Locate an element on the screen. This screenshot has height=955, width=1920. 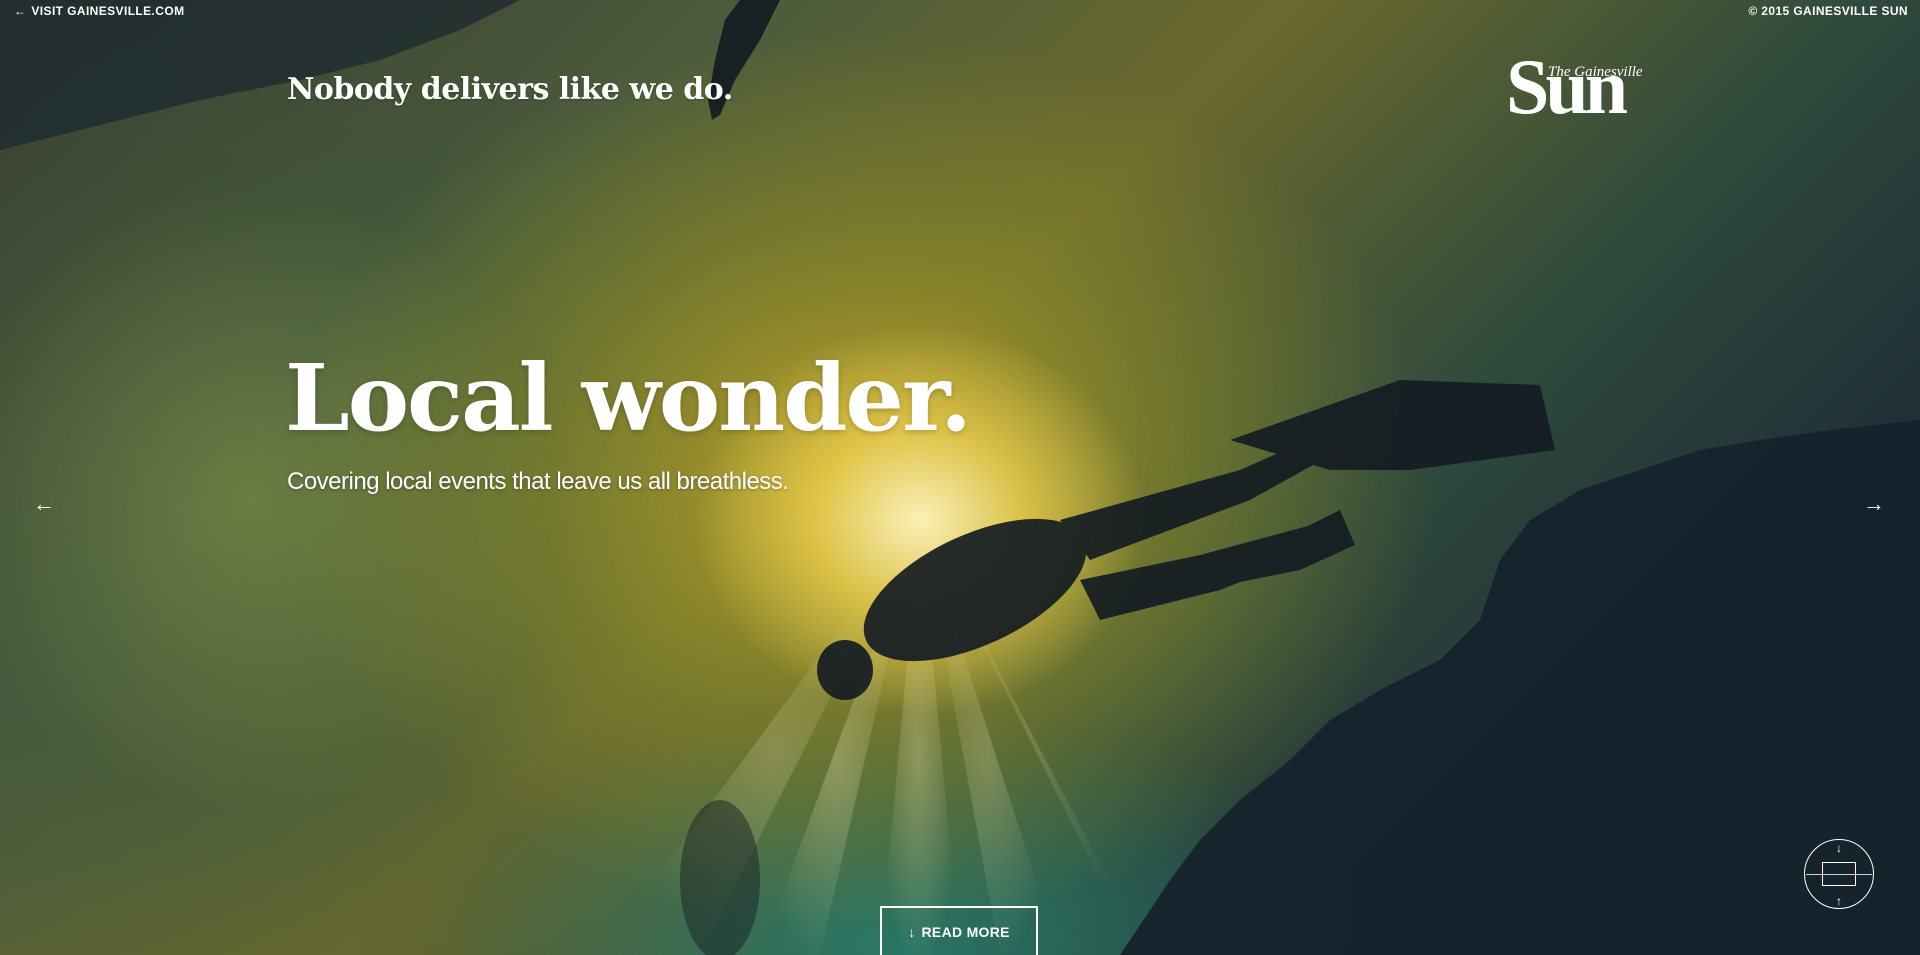
visit-gainesville-link: ← VISIT GAINESVILLE.COM is located at coordinates (99, 11).